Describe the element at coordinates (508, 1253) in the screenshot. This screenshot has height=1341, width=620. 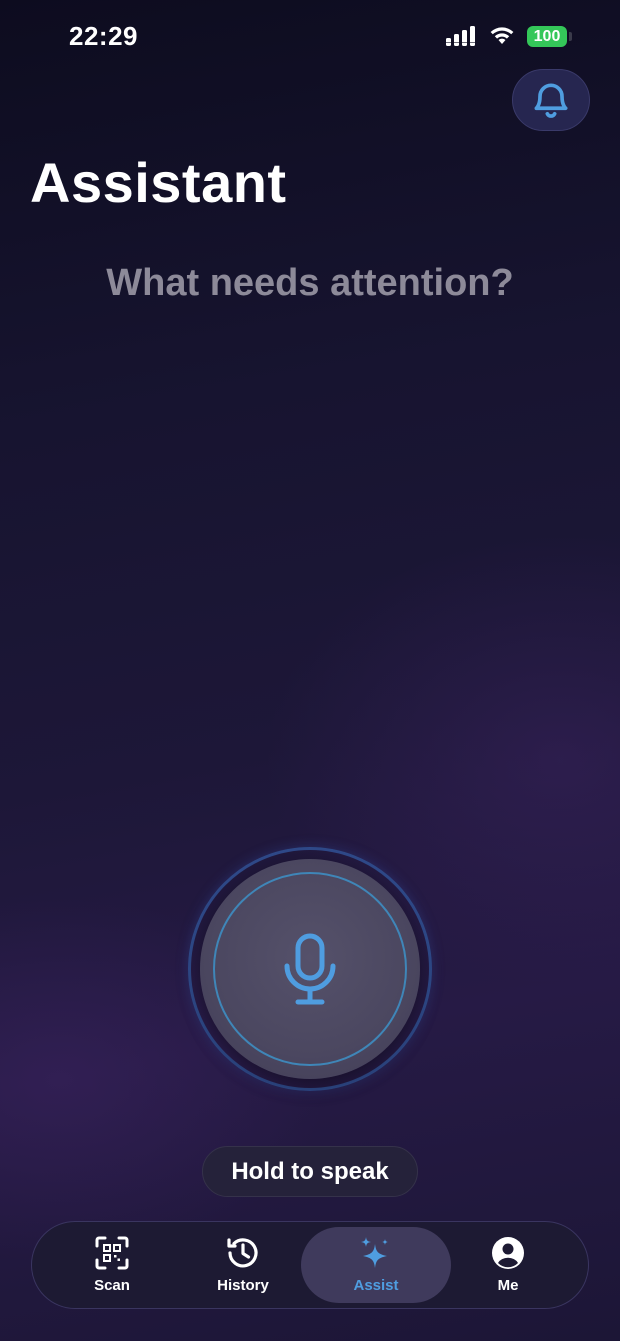
I see `person-icon` at that location.